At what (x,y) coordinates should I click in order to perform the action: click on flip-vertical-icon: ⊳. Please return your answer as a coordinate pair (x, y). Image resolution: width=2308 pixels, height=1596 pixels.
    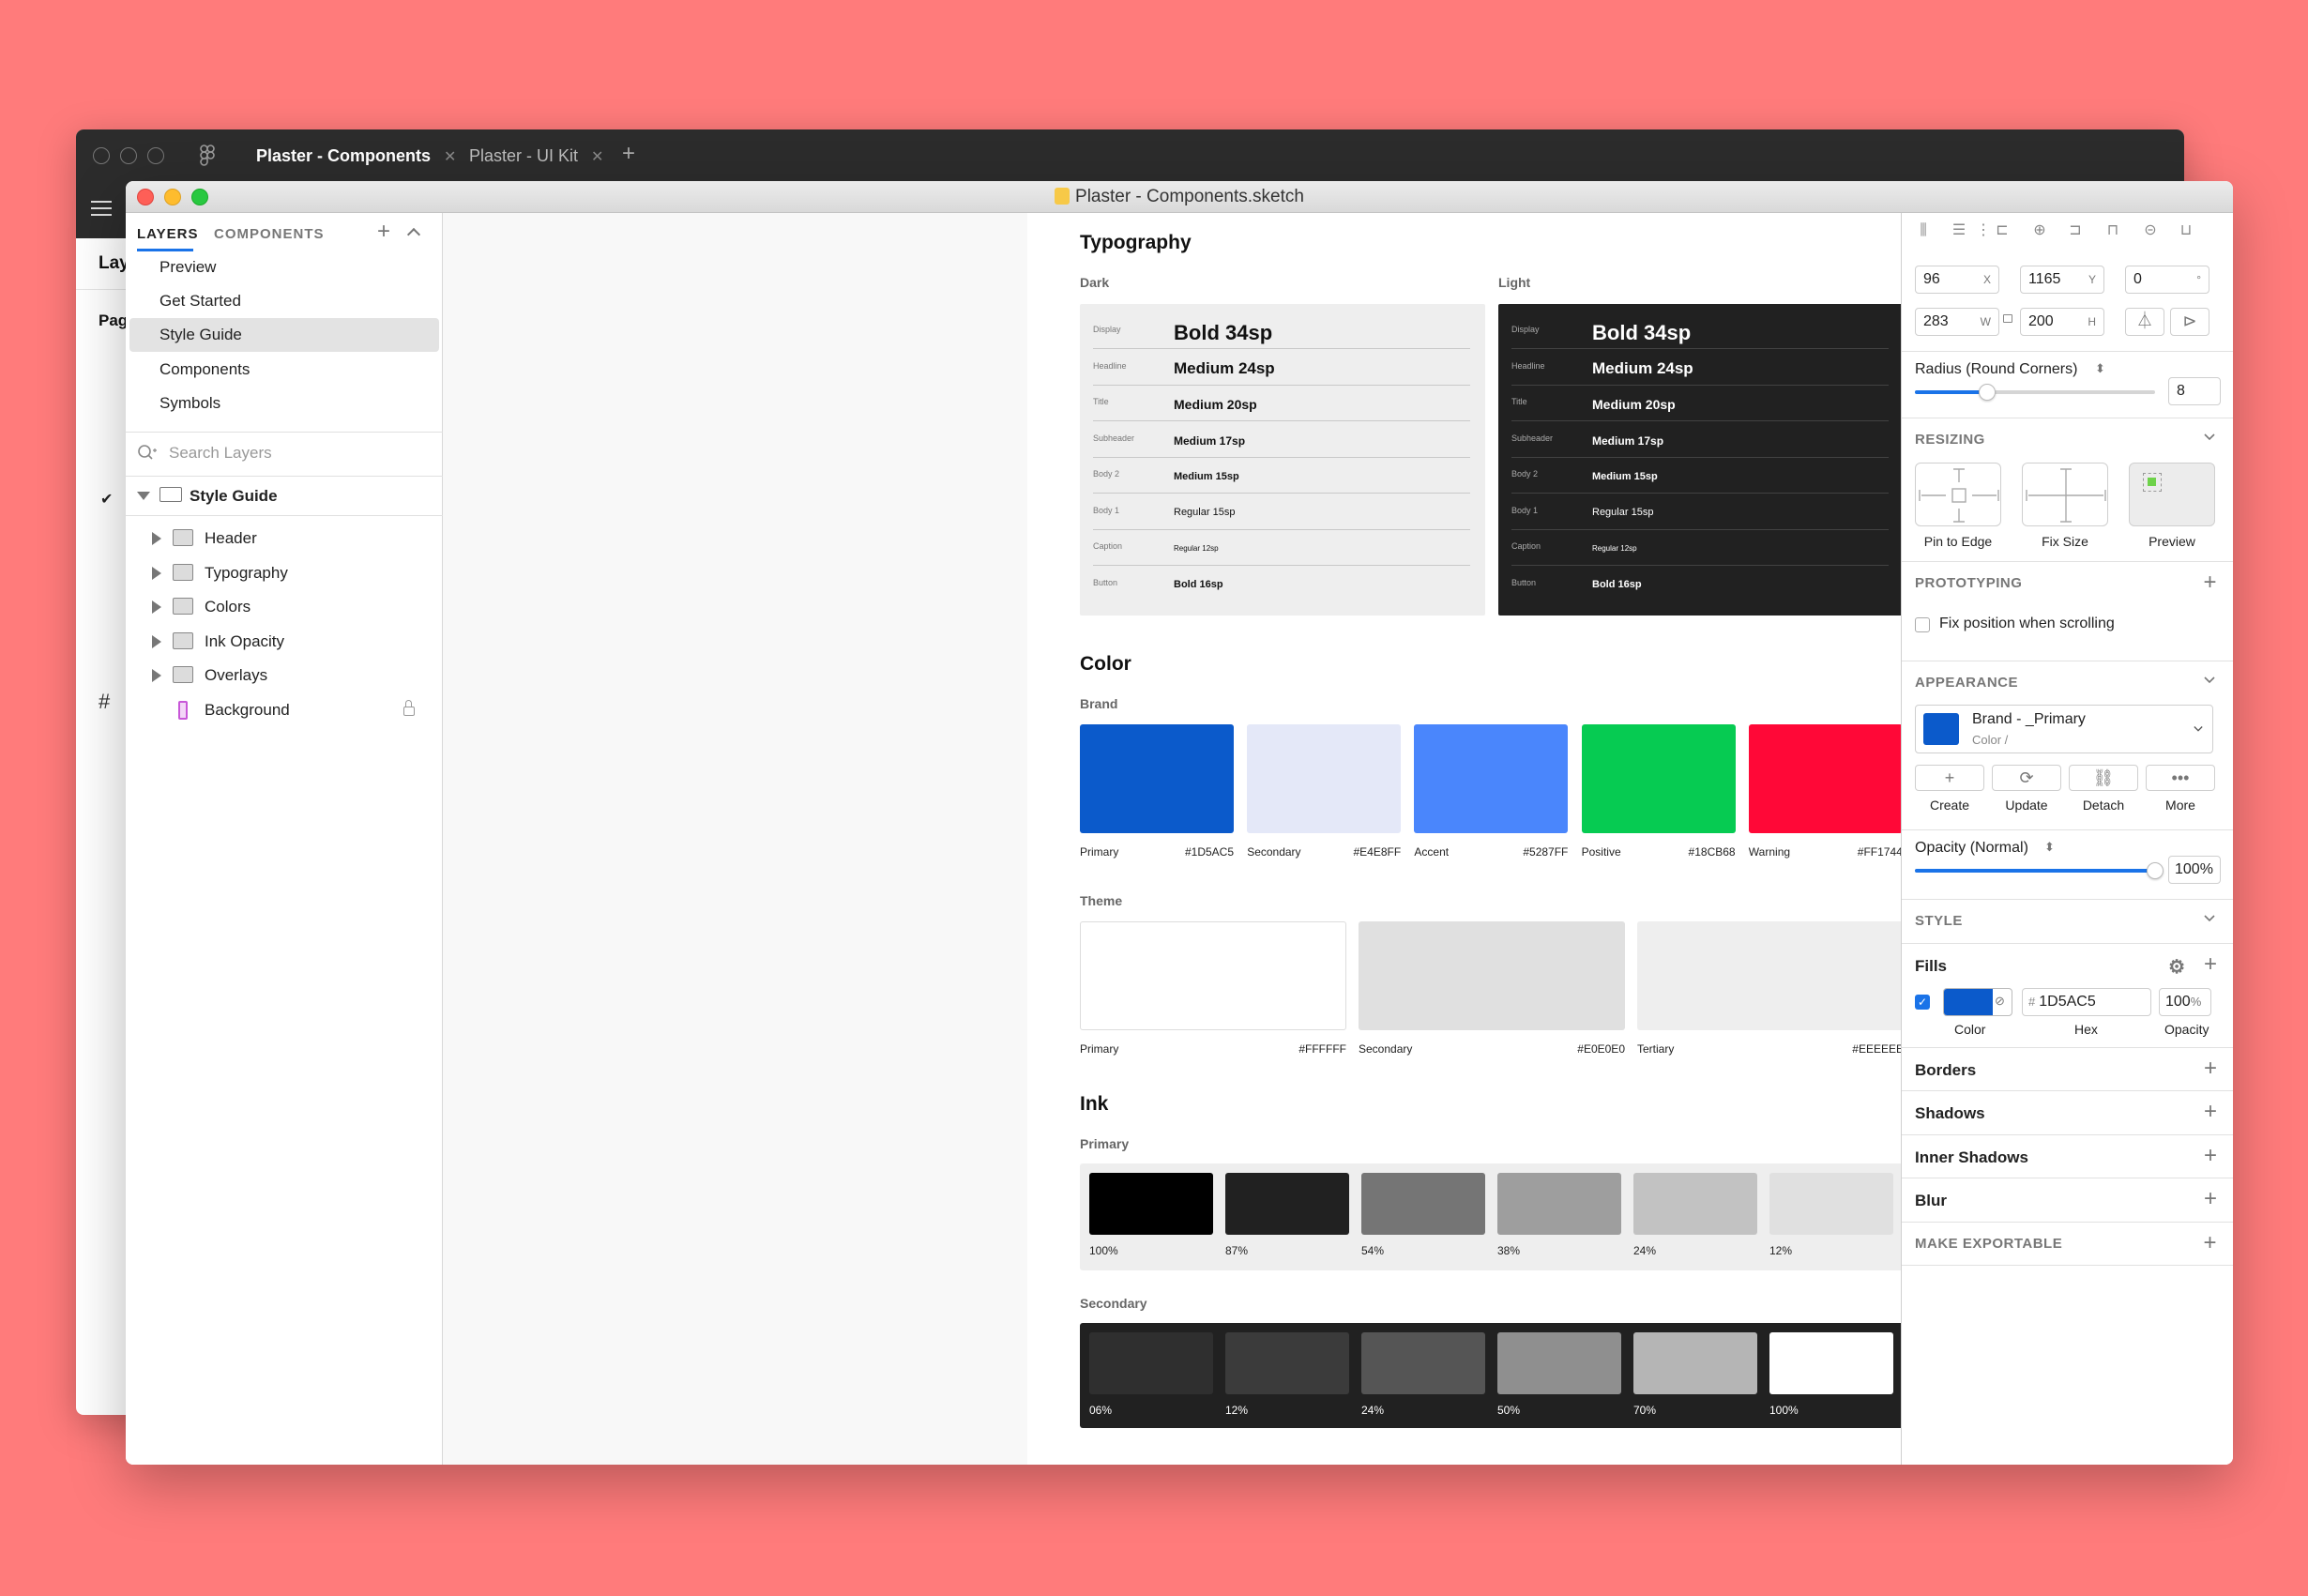
    Looking at the image, I should click on (2189, 322).